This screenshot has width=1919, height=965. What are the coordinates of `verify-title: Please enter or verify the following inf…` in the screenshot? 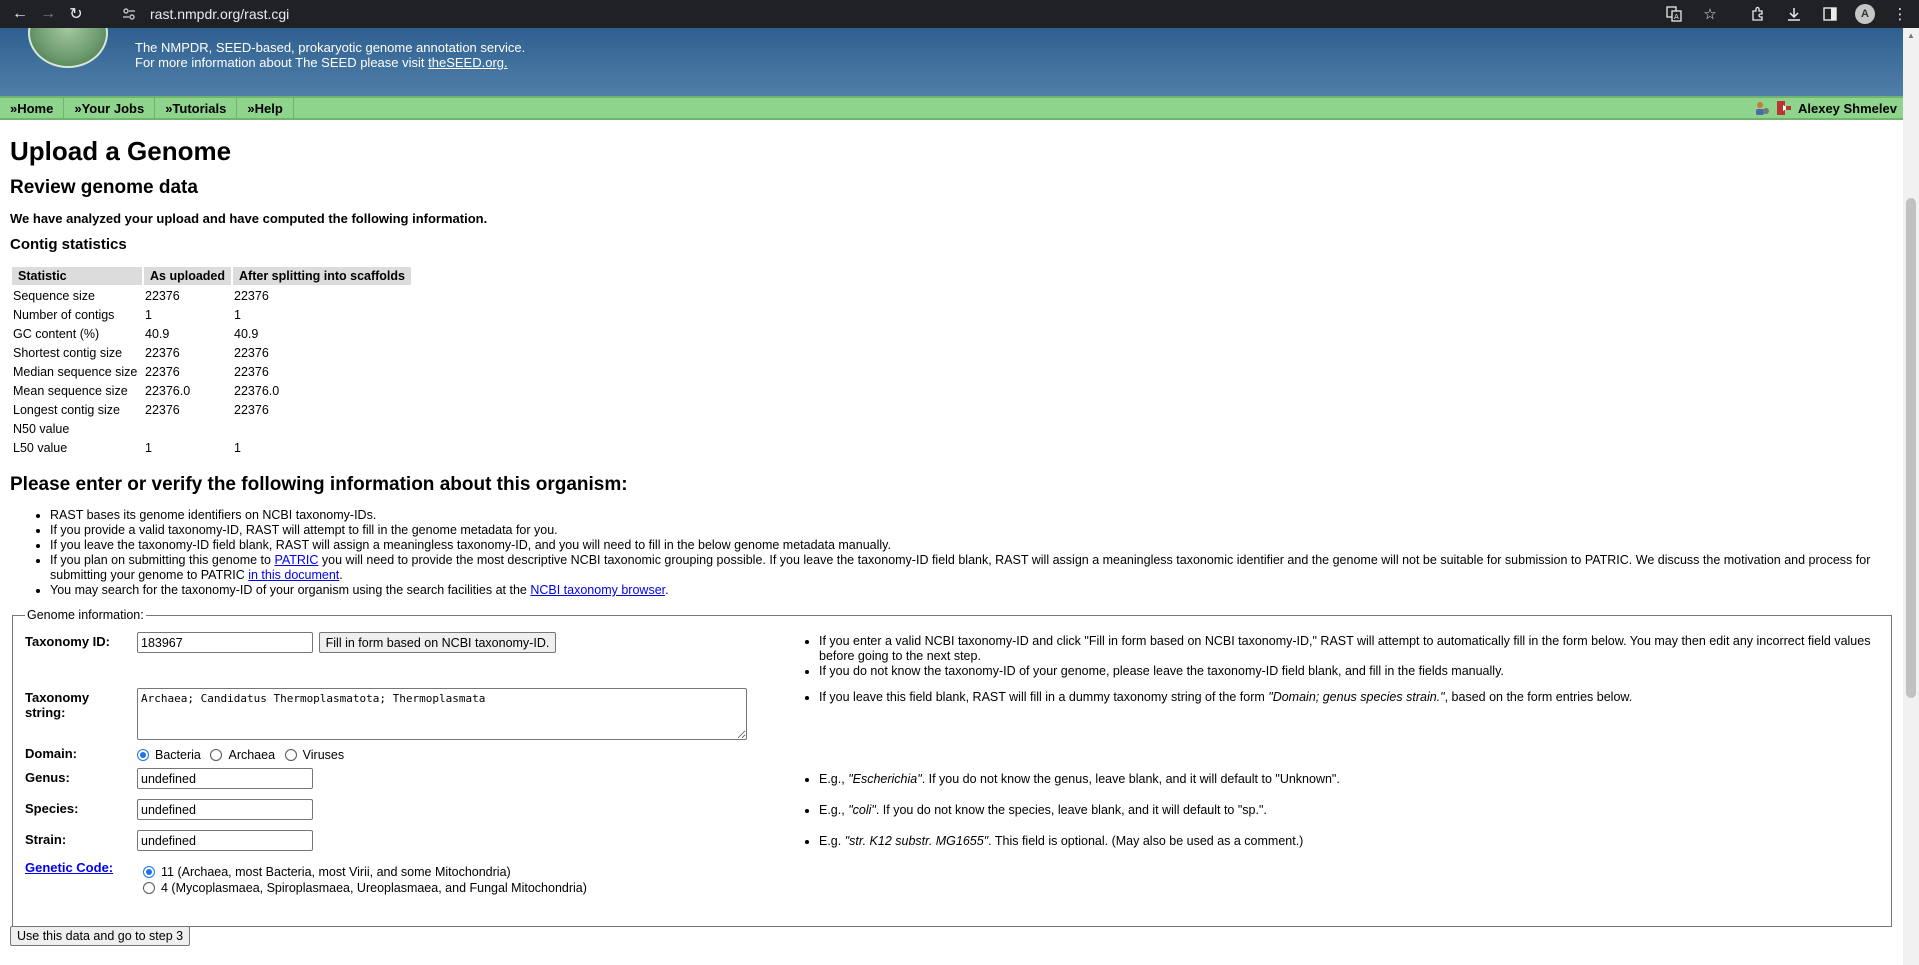 It's located at (319, 484).